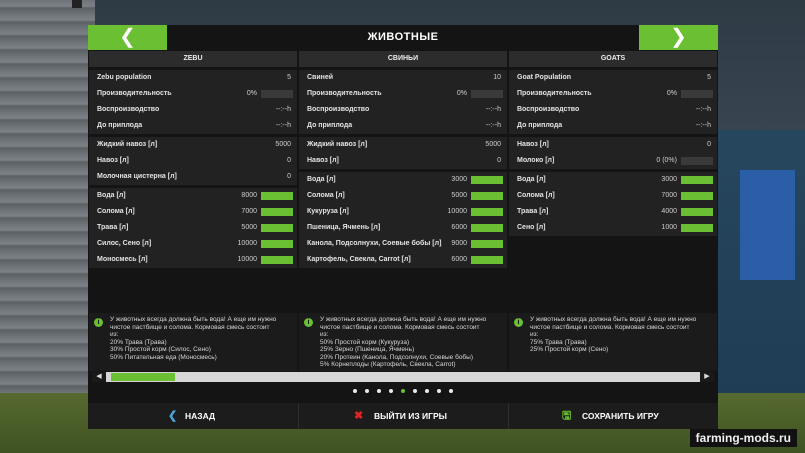 The width and height of the screenshot is (805, 453). Describe the element at coordinates (289, 176) in the screenshot. I see `stat-value: 0` at that location.